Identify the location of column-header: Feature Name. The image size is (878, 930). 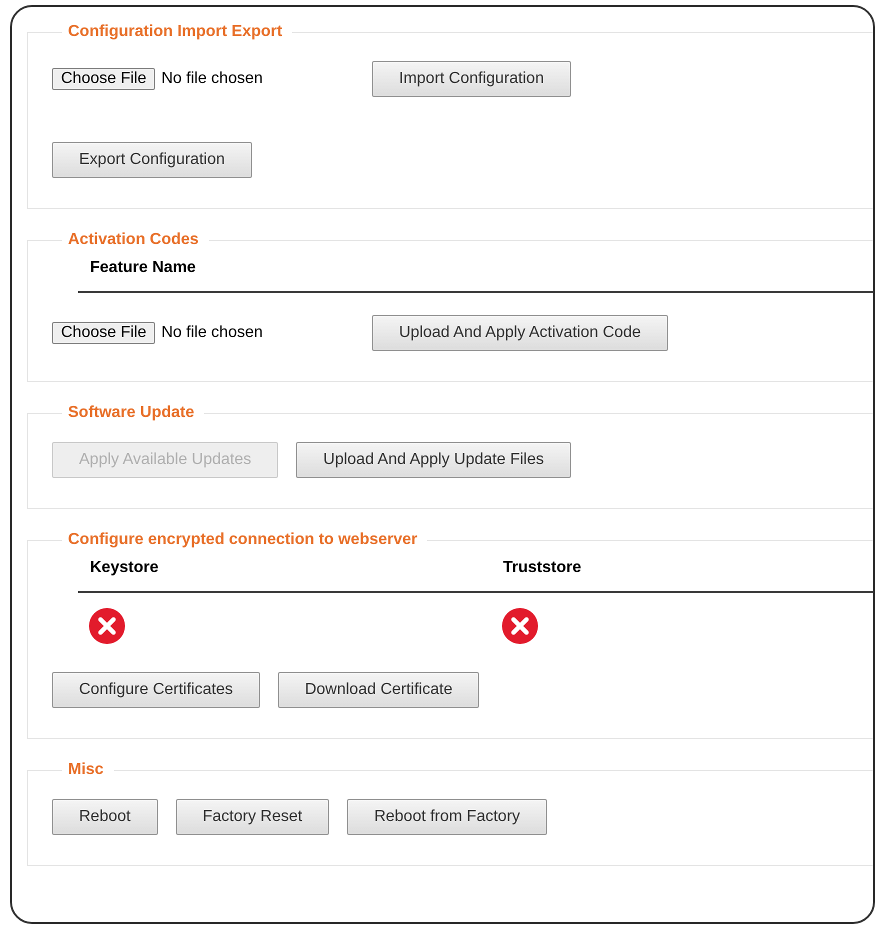
(143, 268).